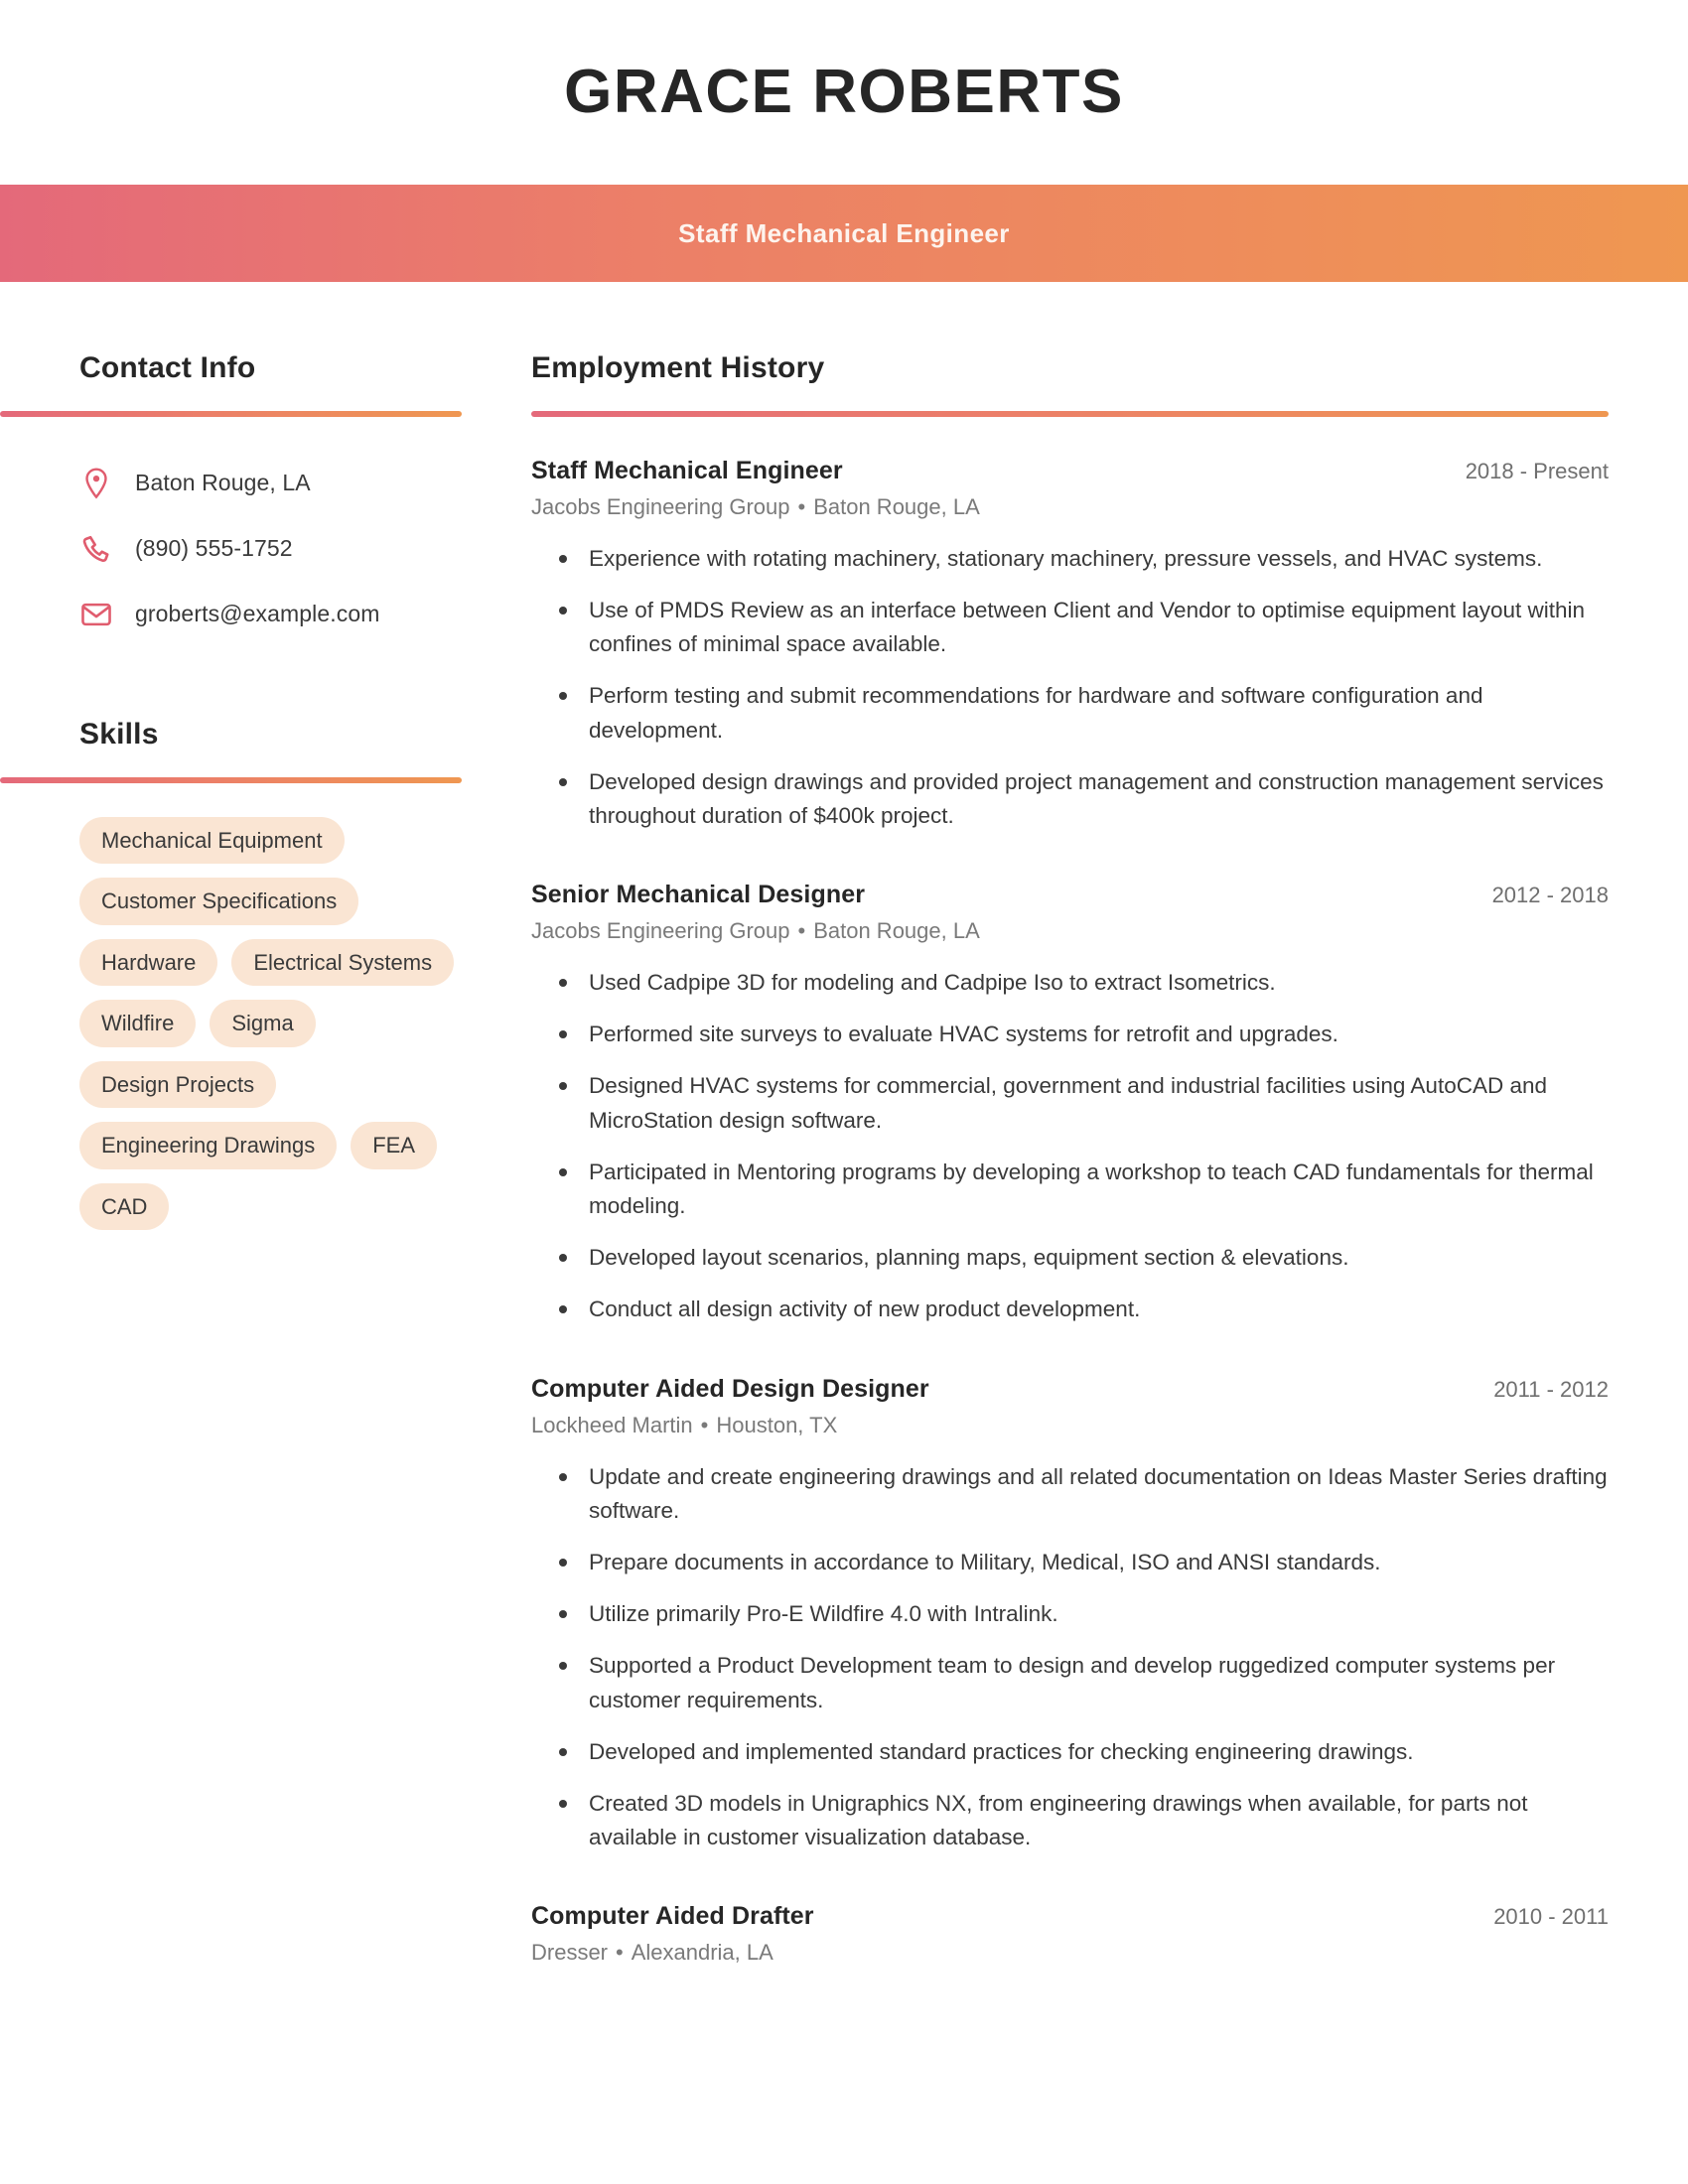  Describe the element at coordinates (1551, 1917) in the screenshot. I see `job-dates: 2010 - 2011` at that location.